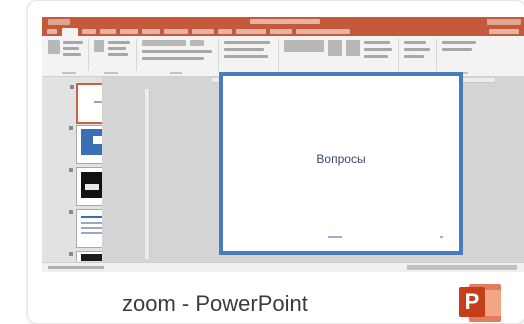  Describe the element at coordinates (54, 47) in the screenshot. I see `paste-icon` at that location.